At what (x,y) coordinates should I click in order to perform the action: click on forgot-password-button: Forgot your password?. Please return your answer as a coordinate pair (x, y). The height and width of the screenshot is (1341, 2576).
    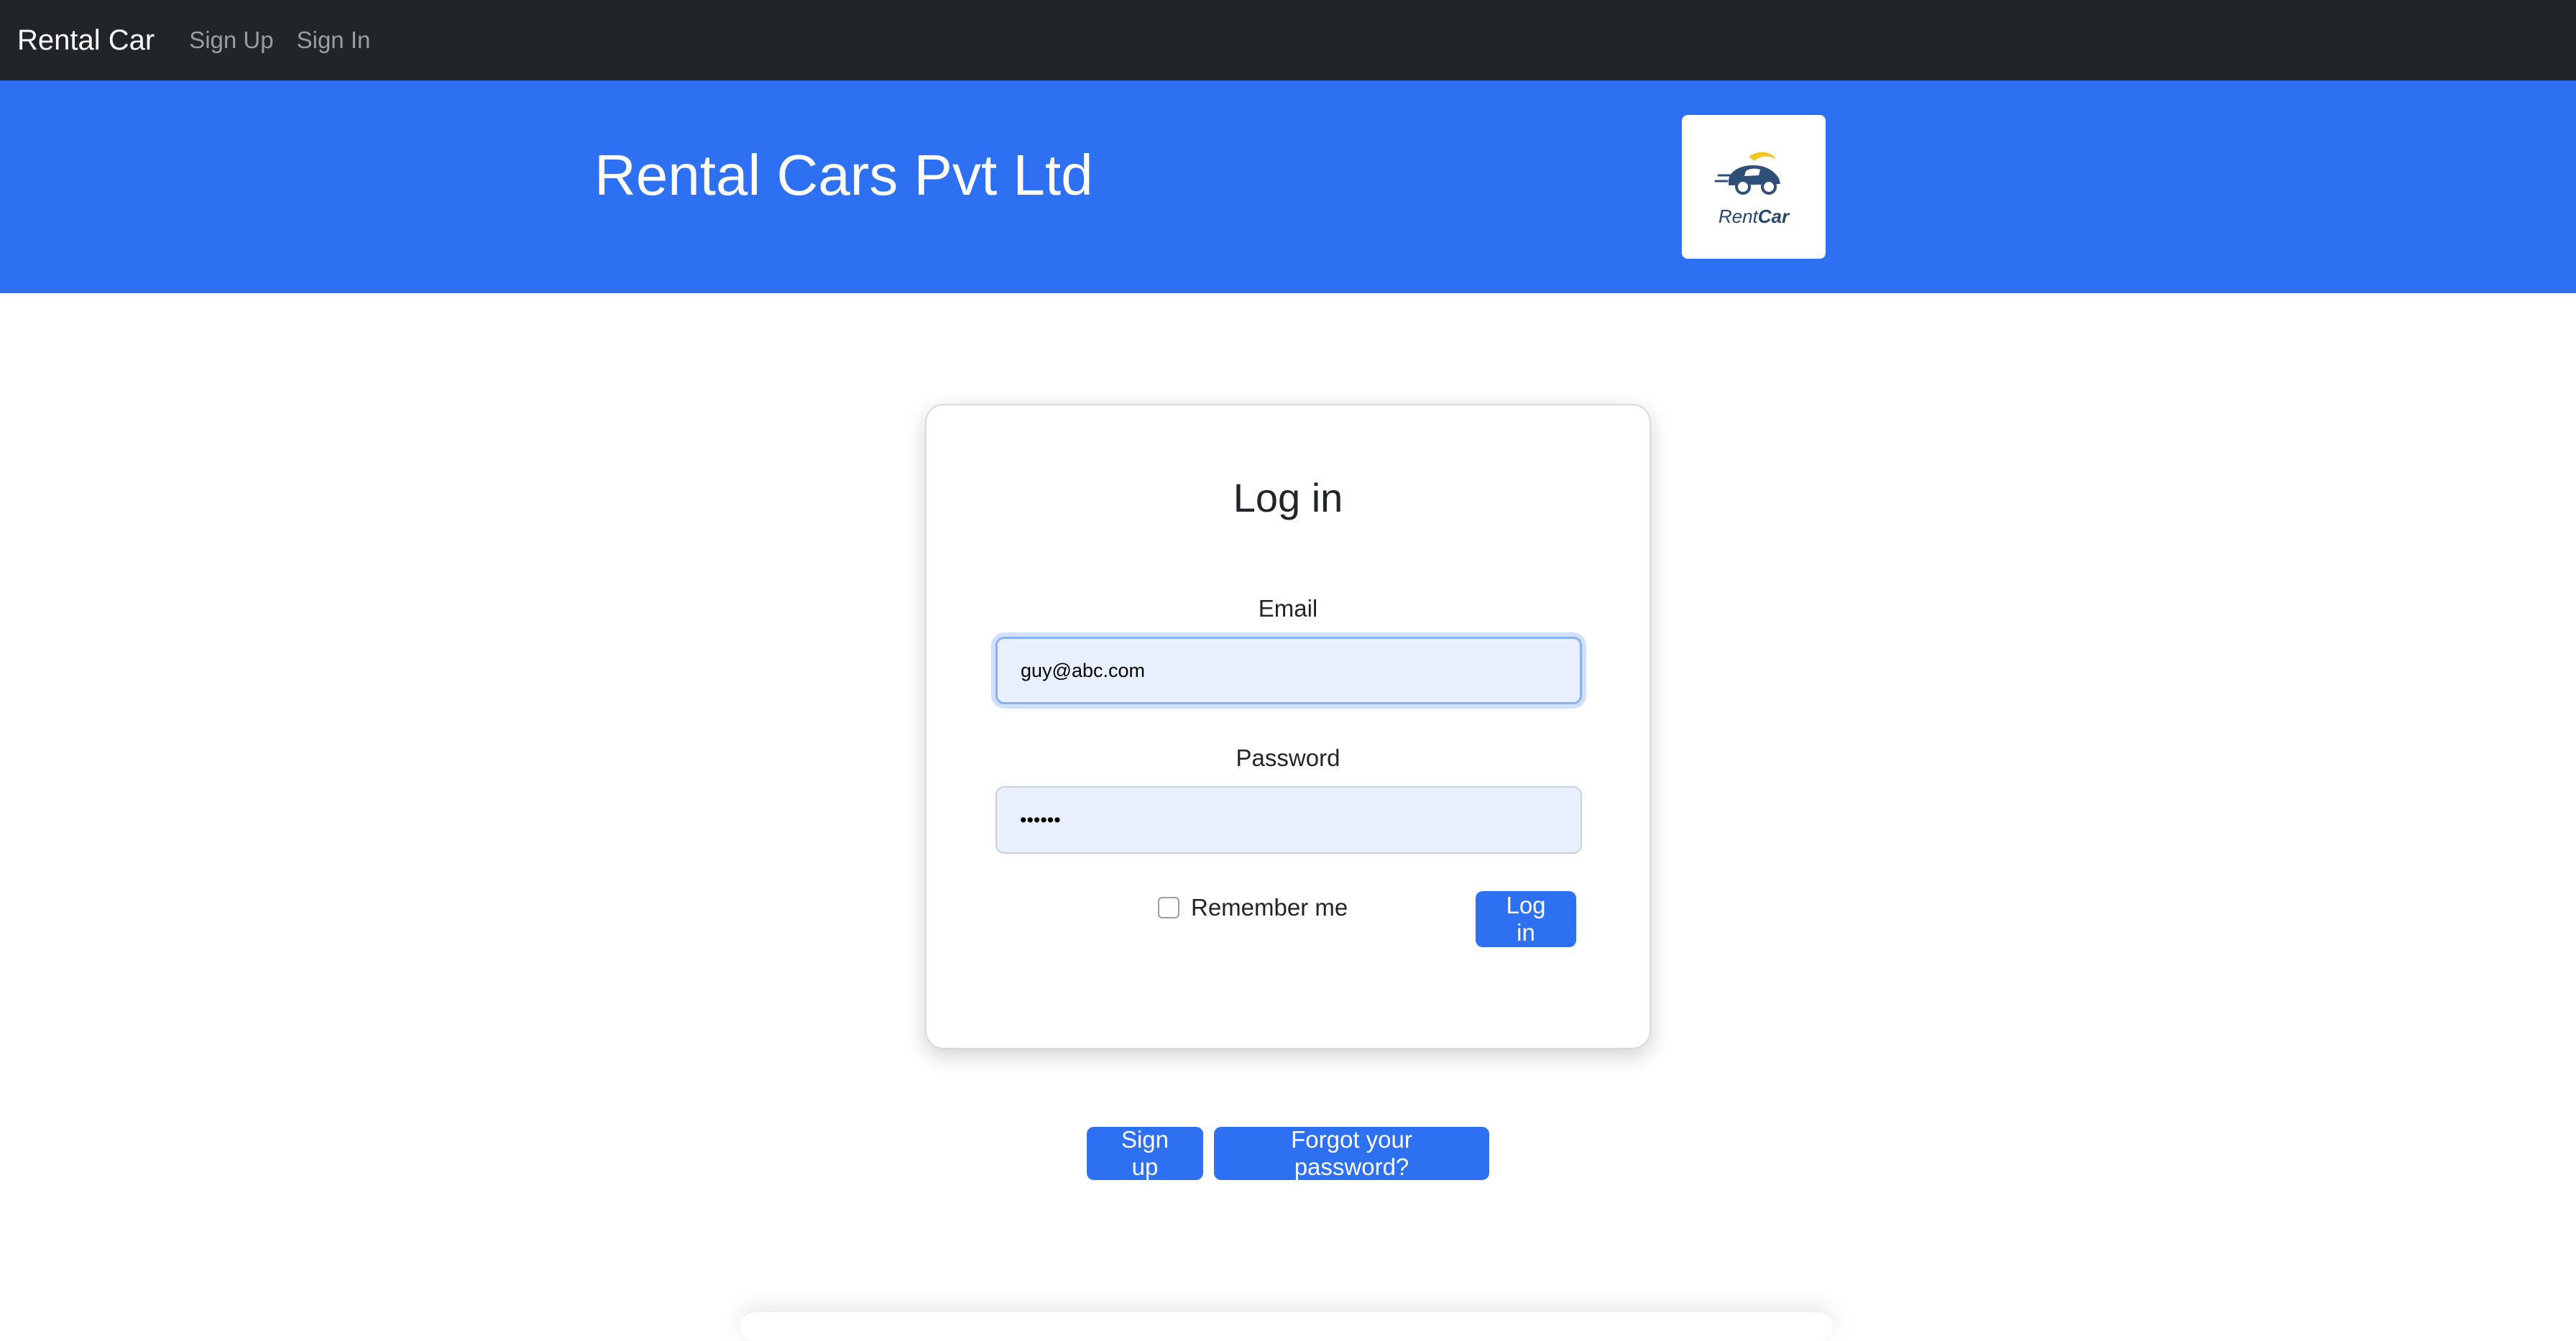
    Looking at the image, I should click on (1351, 1153).